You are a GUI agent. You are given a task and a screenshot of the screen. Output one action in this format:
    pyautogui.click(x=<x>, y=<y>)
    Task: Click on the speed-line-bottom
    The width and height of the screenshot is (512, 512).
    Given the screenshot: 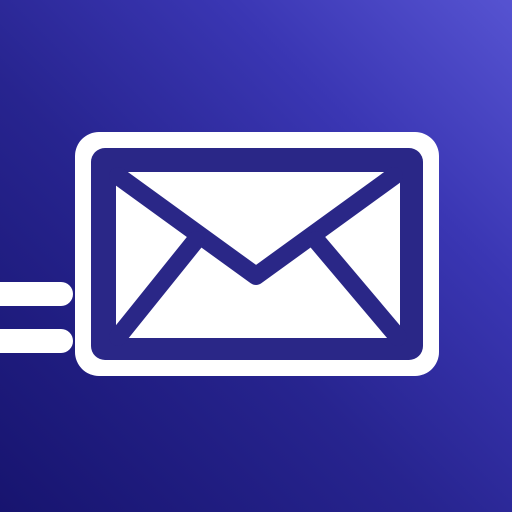 What is the action you would take?
    pyautogui.click(x=36, y=341)
    